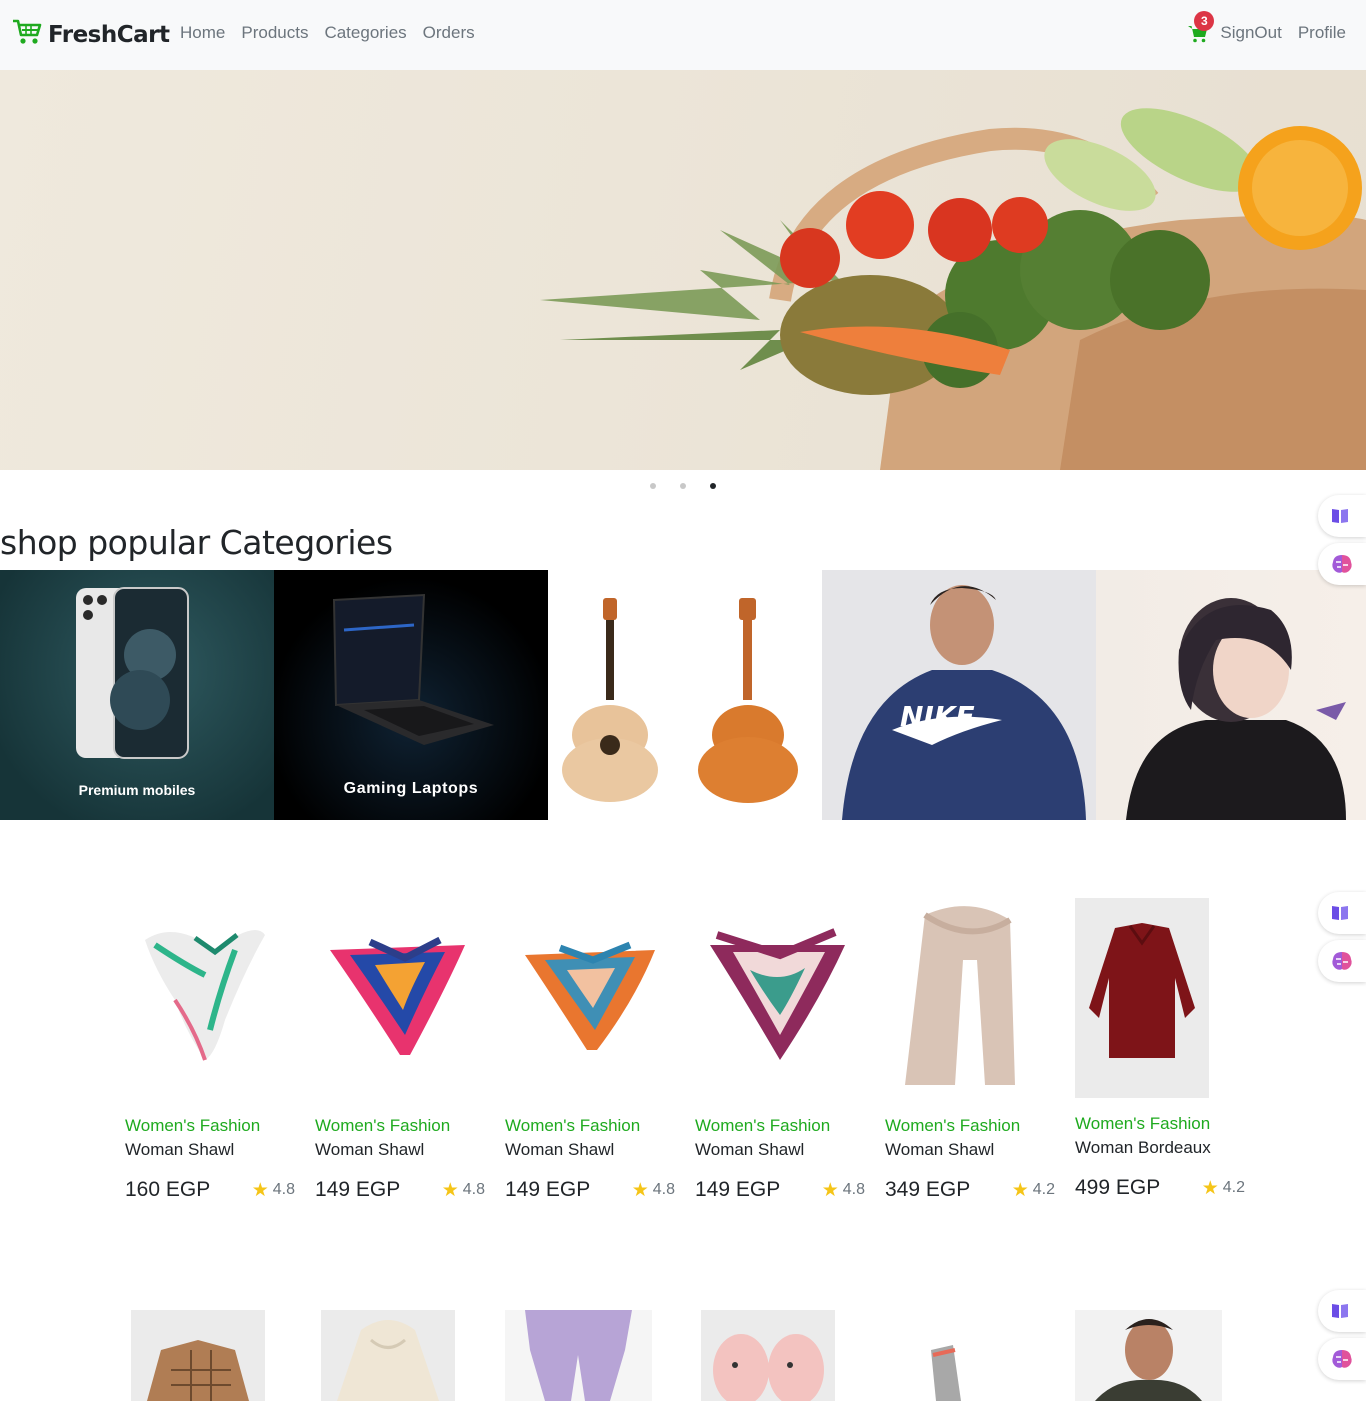  Describe the element at coordinates (1143, 1147) in the screenshot. I see `product-name: Woman Bordeaux` at that location.